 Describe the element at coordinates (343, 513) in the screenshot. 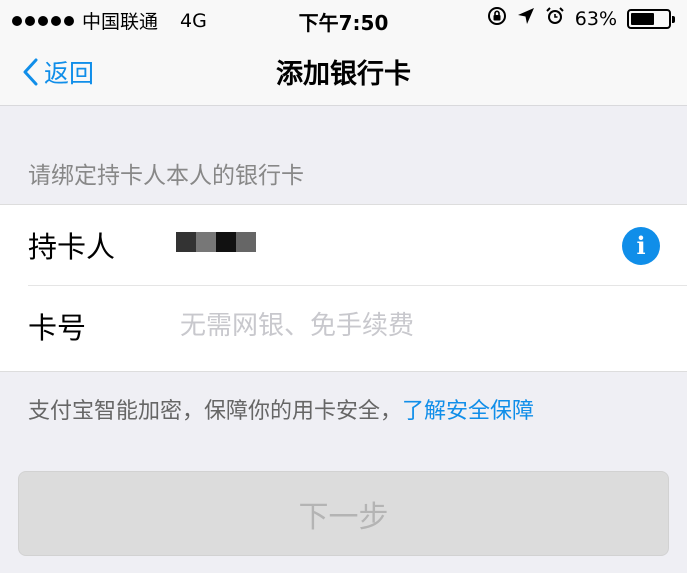

I see `next-step-button: 下一步` at that location.